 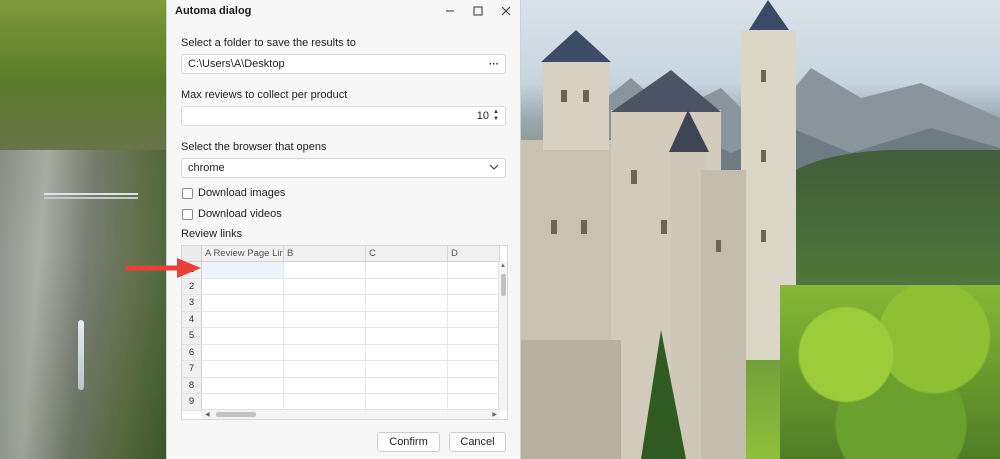 I want to click on max-reviews-value: 10, so click(x=483, y=116).